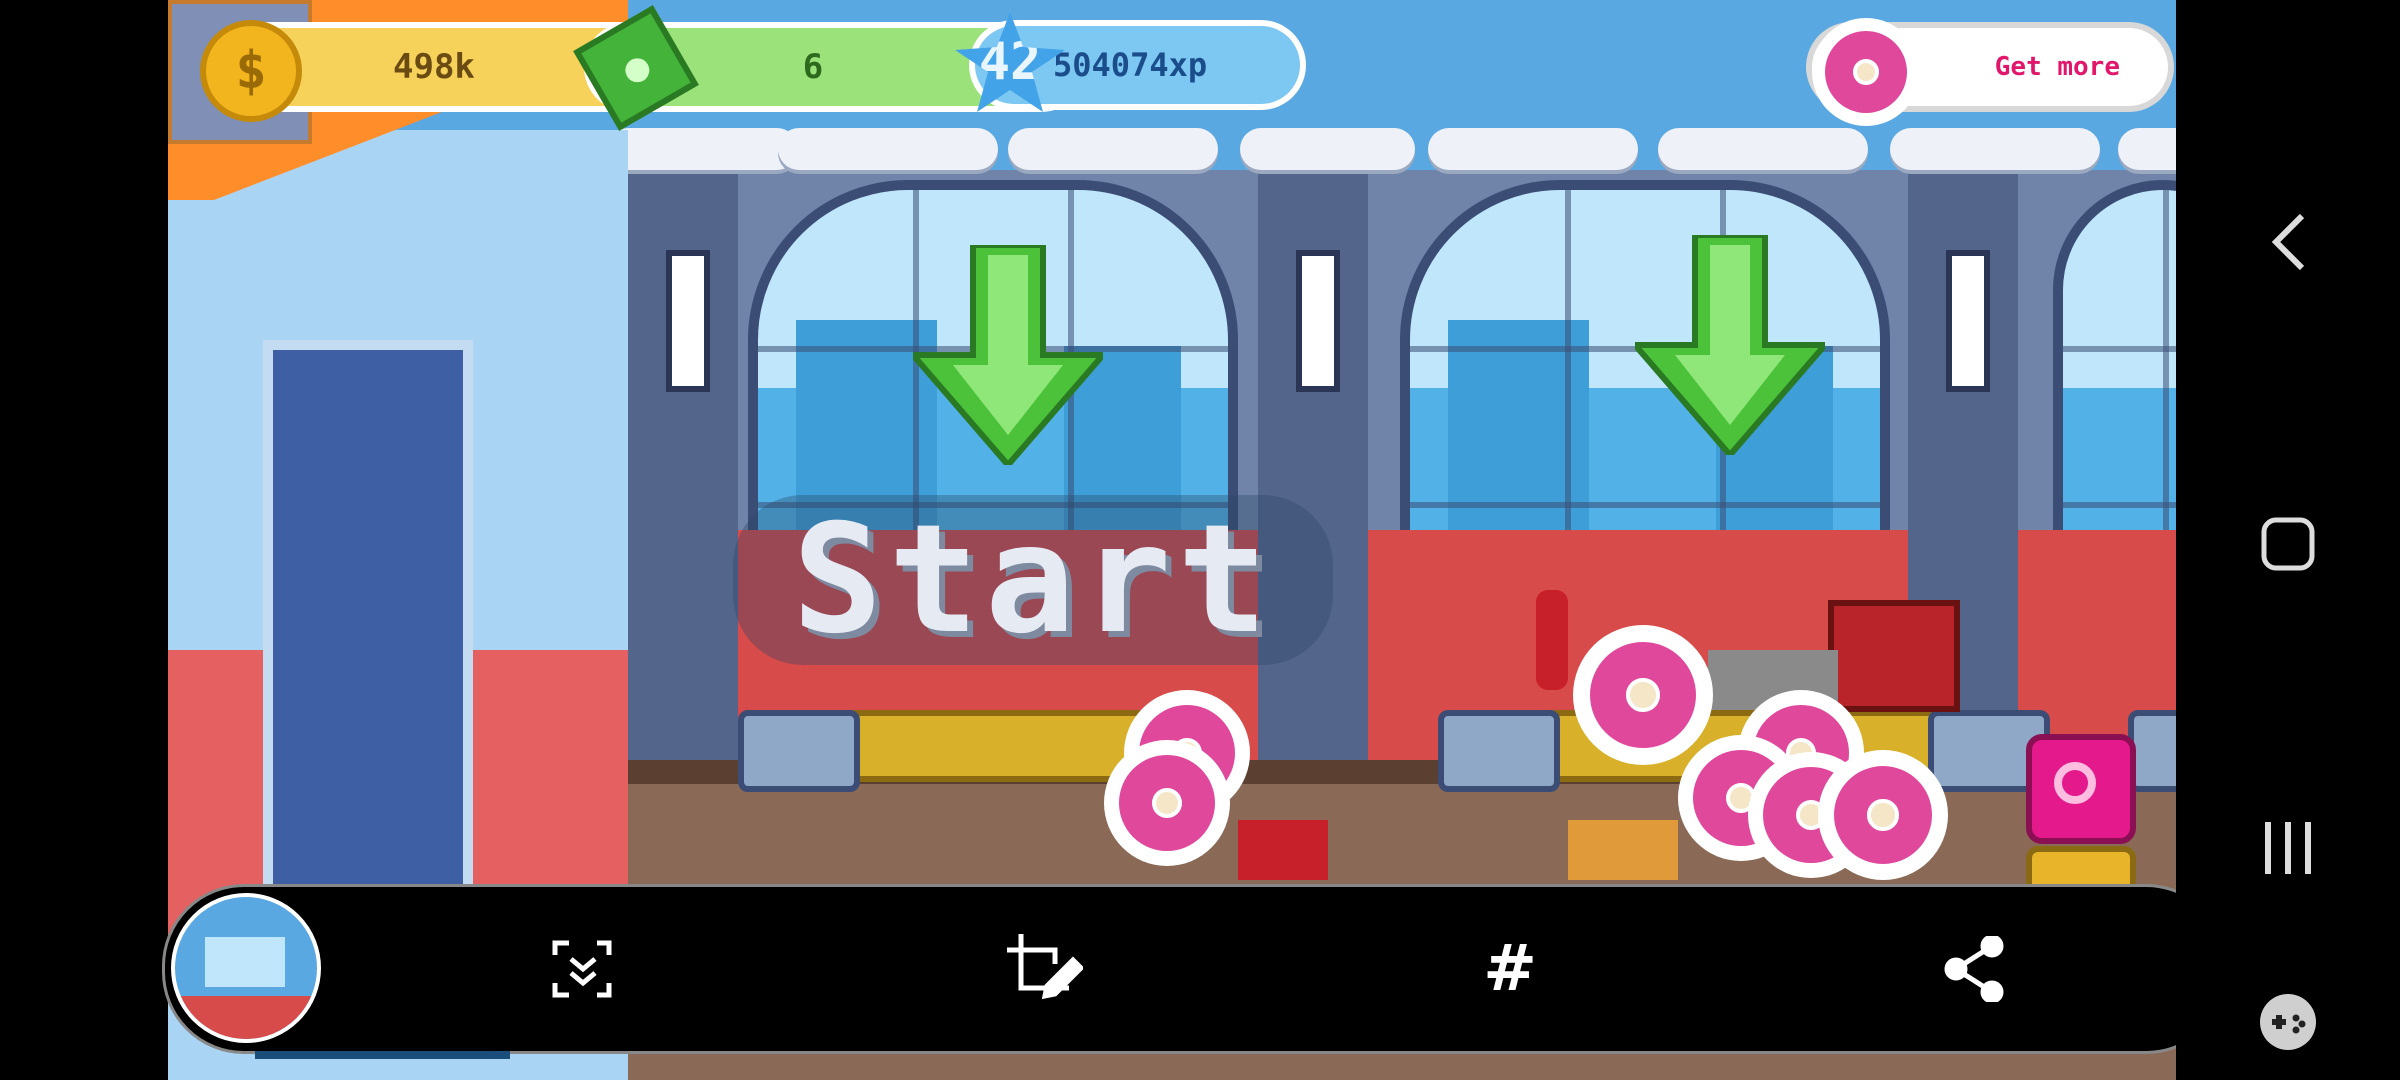  I want to click on recents-icon, so click(2288, 848).